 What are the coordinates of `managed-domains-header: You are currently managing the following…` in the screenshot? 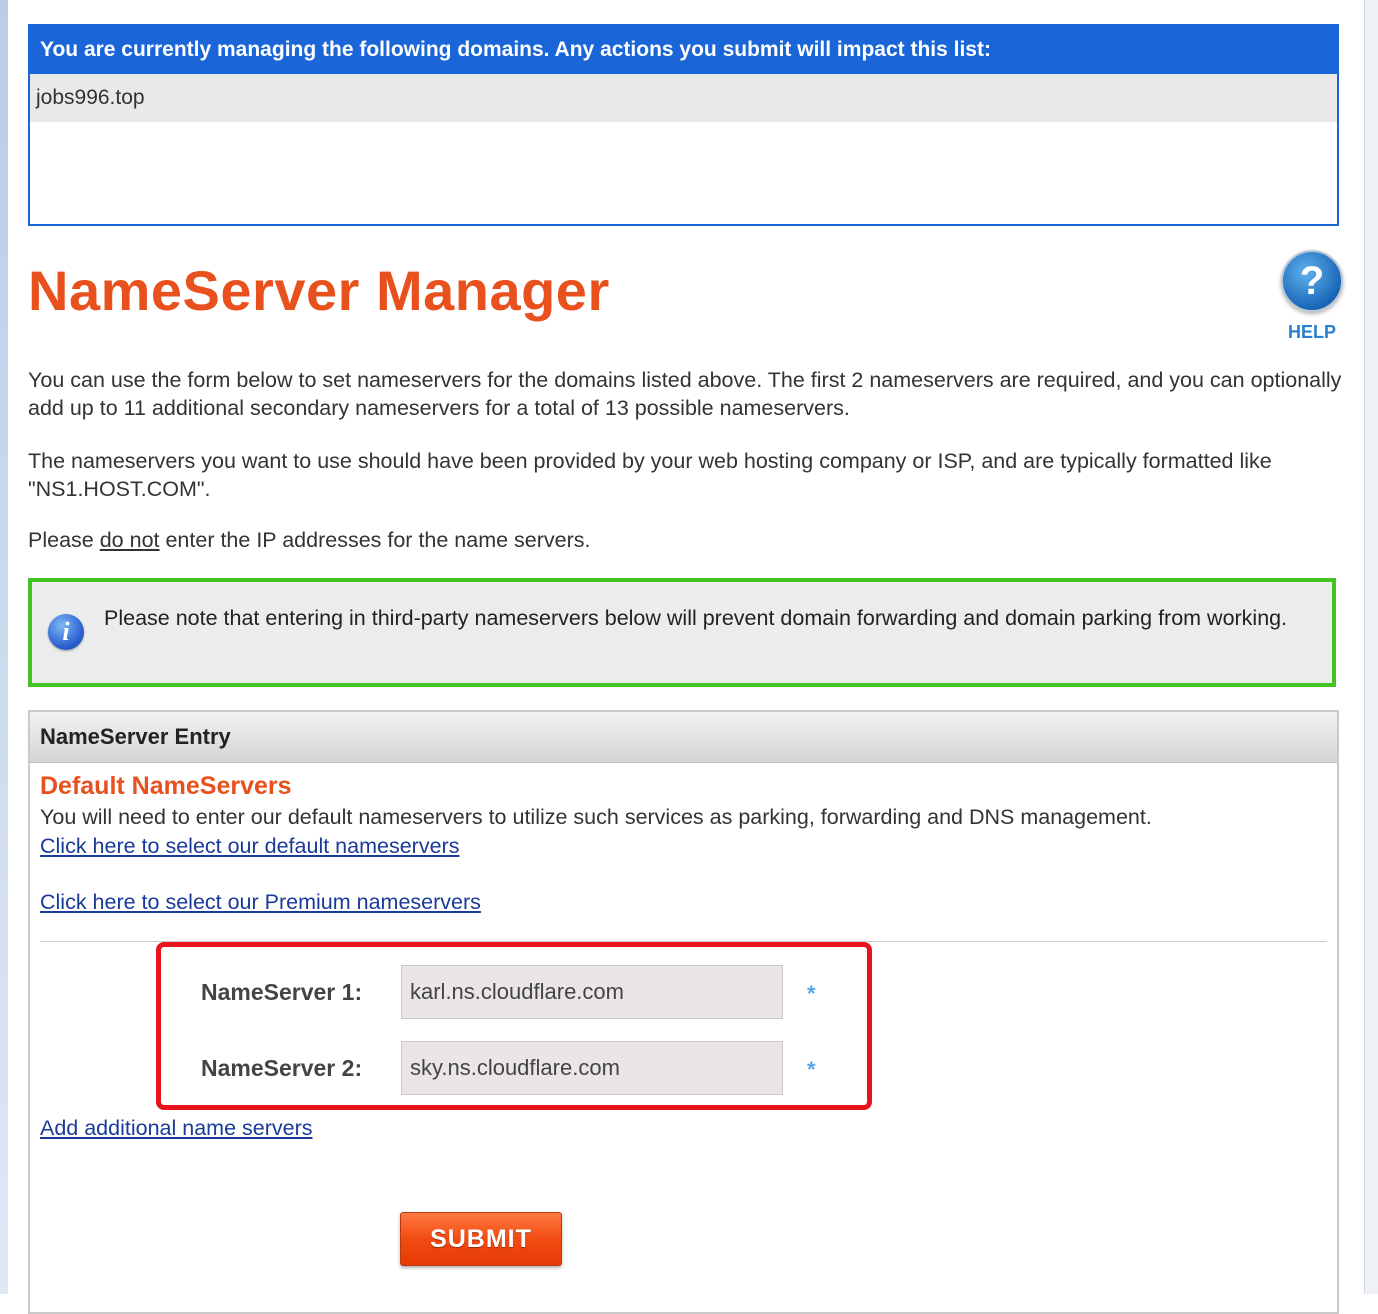 It's located at (683, 50).